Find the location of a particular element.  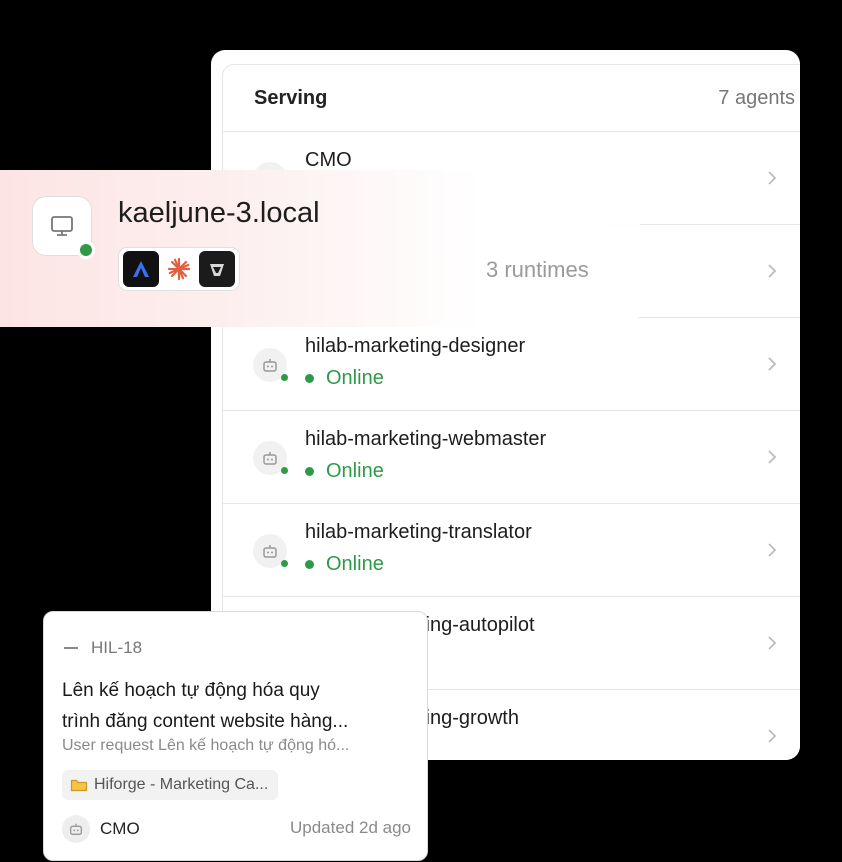

issue-id-row: HIL-18 is located at coordinates (103, 648).